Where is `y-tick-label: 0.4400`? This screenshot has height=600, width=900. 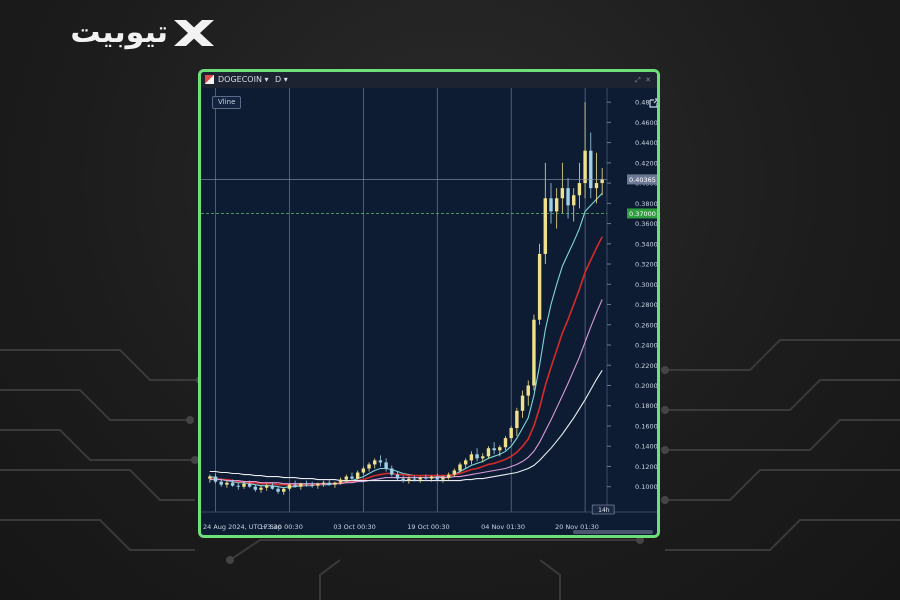 y-tick-label: 0.4400 is located at coordinates (646, 143).